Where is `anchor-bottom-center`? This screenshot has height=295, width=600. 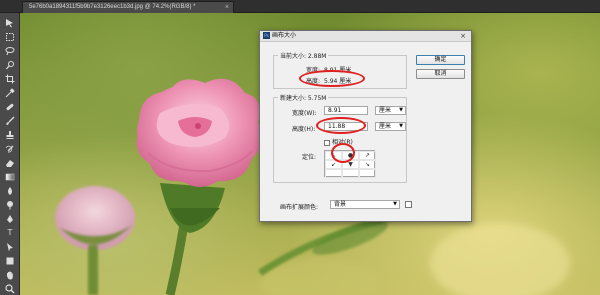 anchor-bottom-center is located at coordinates (350, 173).